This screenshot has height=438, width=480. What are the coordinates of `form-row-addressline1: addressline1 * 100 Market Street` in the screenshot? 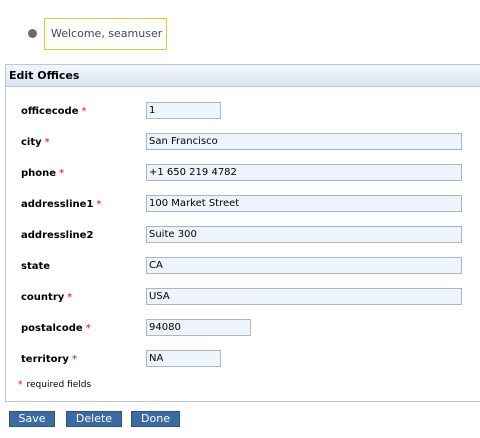 It's located at (243, 204).